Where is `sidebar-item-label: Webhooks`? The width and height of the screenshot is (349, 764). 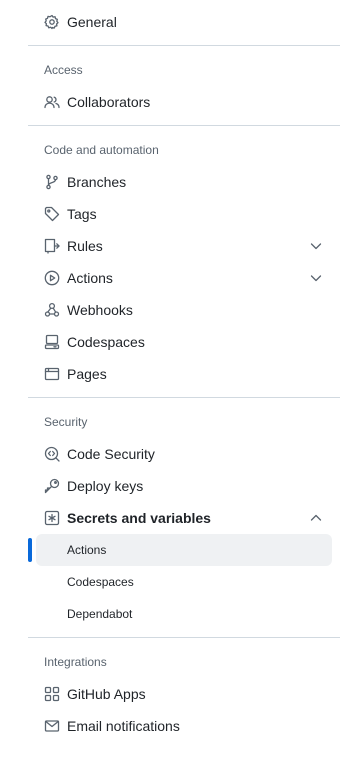
sidebar-item-label: Webhooks is located at coordinates (100, 310).